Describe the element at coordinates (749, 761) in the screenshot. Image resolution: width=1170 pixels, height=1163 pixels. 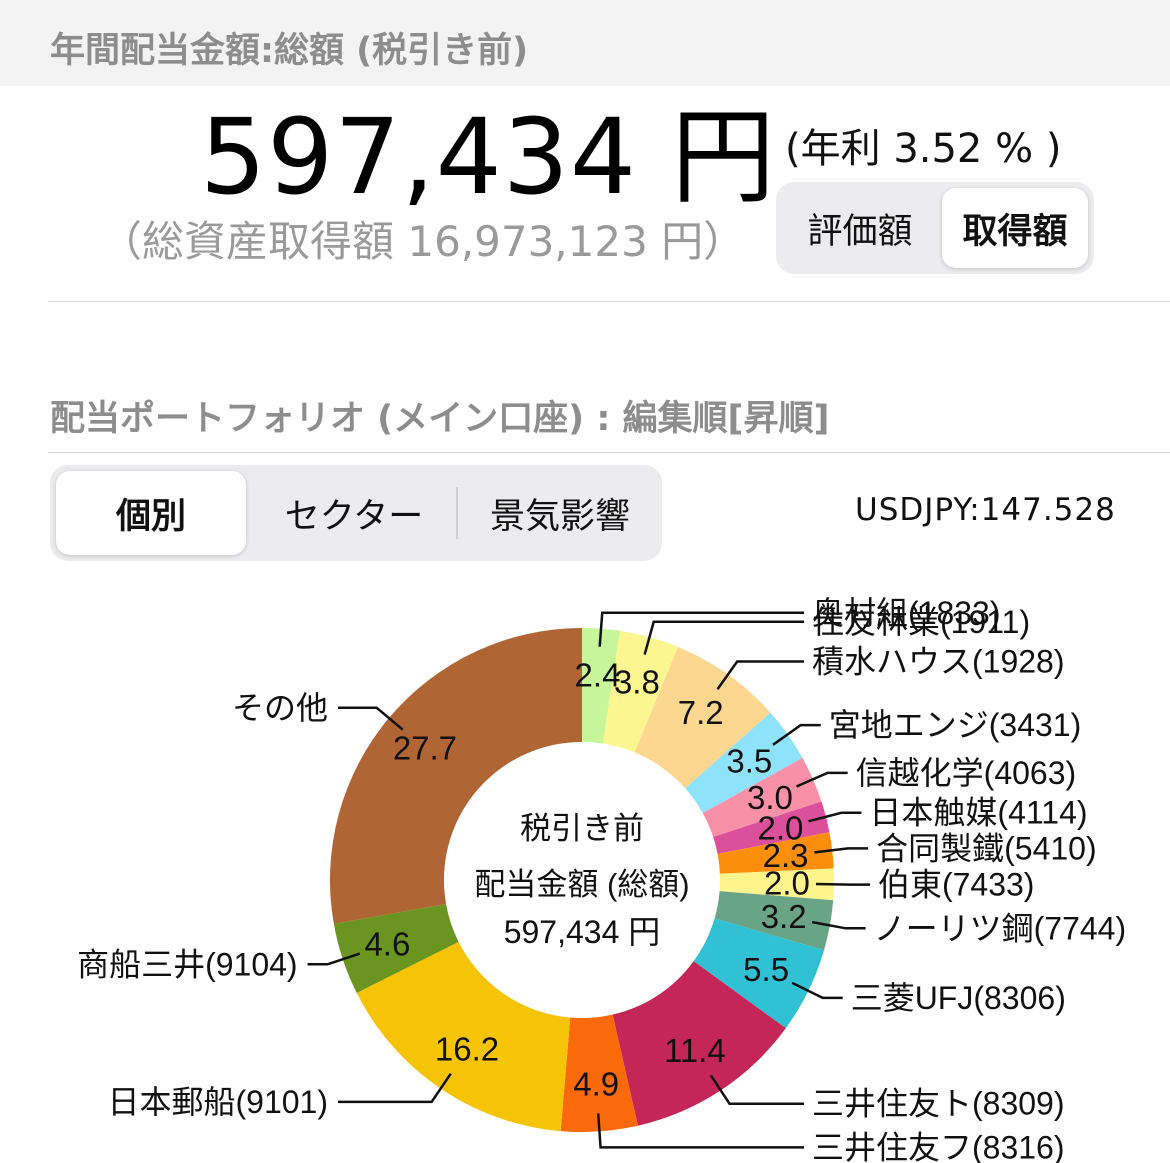
I see `slice-value-label: 3.5` at that location.